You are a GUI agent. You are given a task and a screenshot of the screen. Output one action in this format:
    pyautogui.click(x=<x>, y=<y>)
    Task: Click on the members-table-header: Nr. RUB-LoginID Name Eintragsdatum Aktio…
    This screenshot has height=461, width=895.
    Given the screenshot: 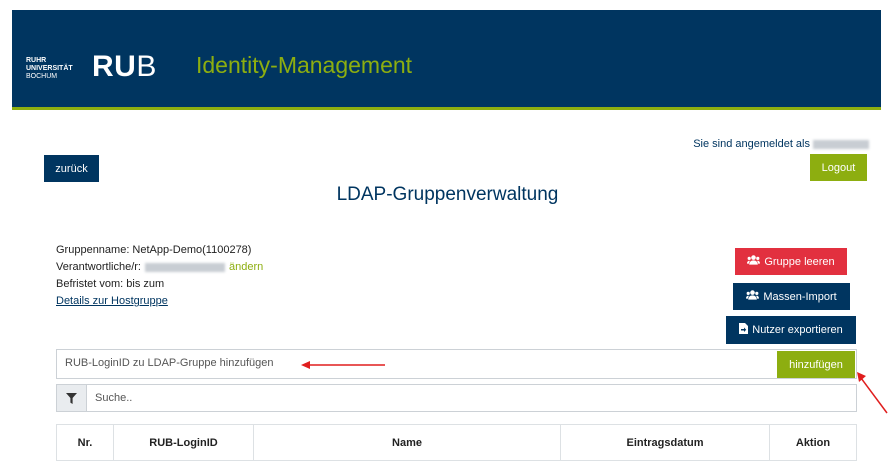 What is the action you would take?
    pyautogui.click(x=456, y=442)
    